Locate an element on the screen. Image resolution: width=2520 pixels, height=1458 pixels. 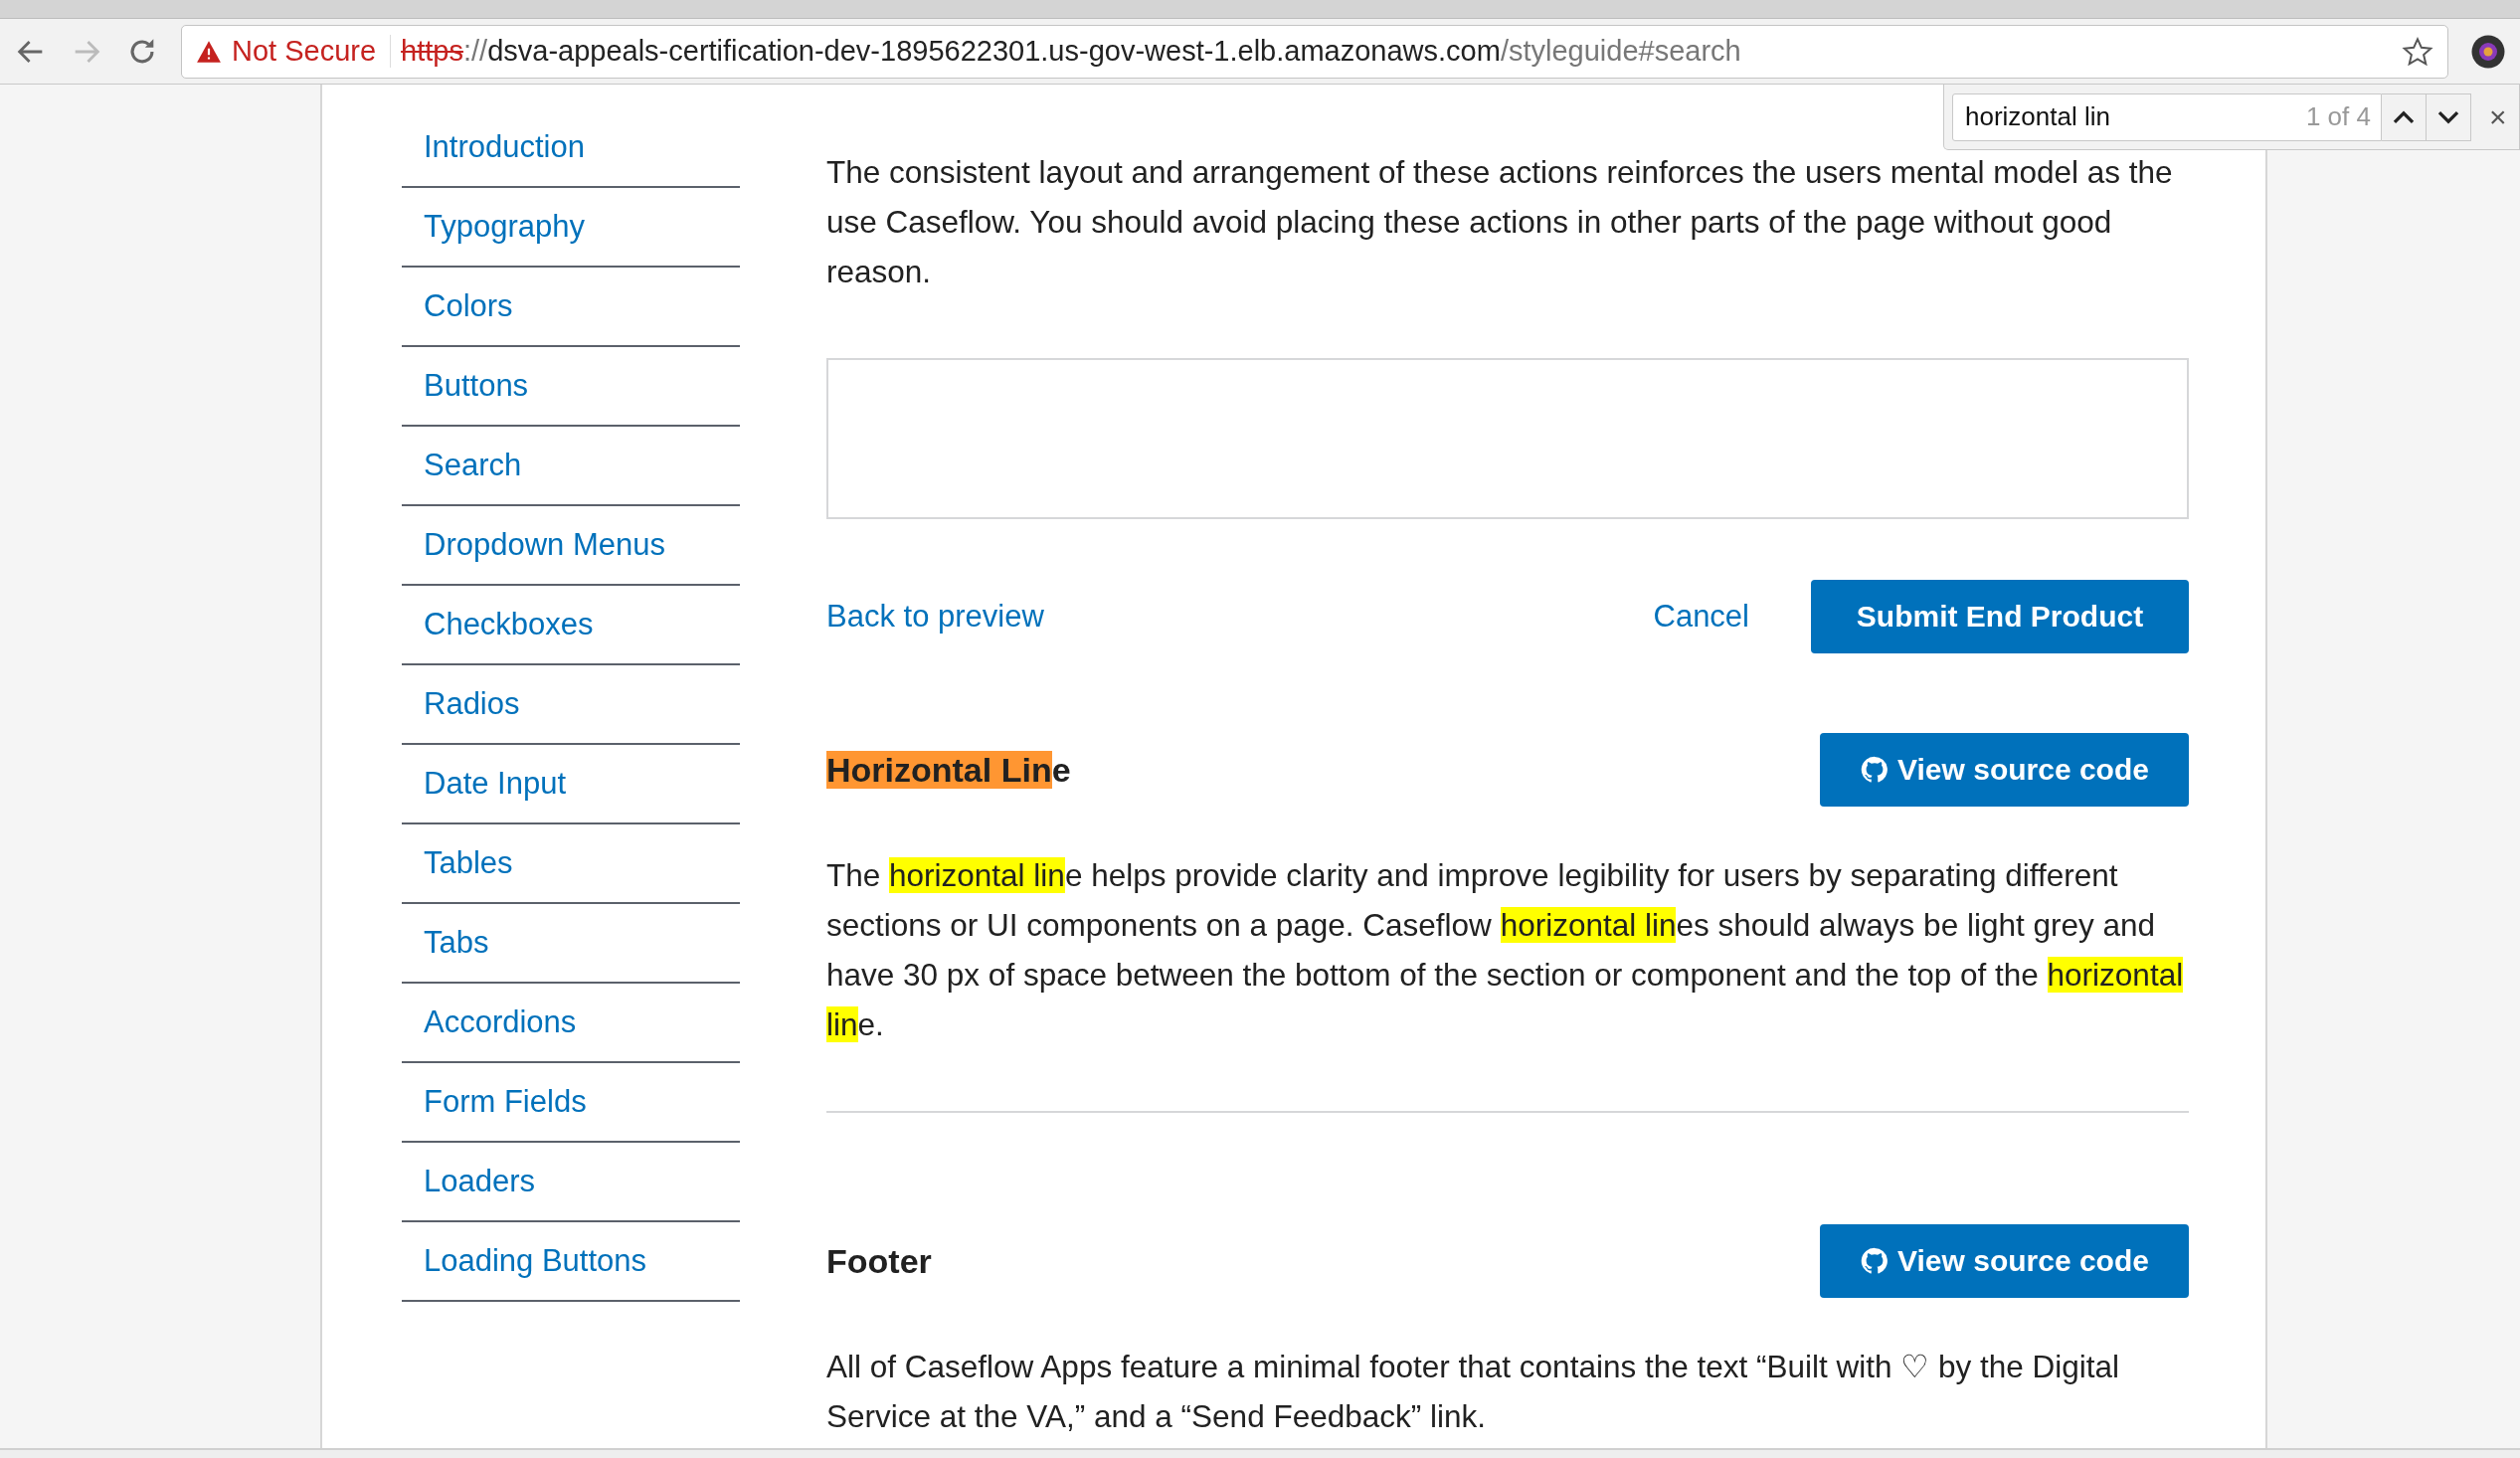
star-icon is located at coordinates (2417, 51).